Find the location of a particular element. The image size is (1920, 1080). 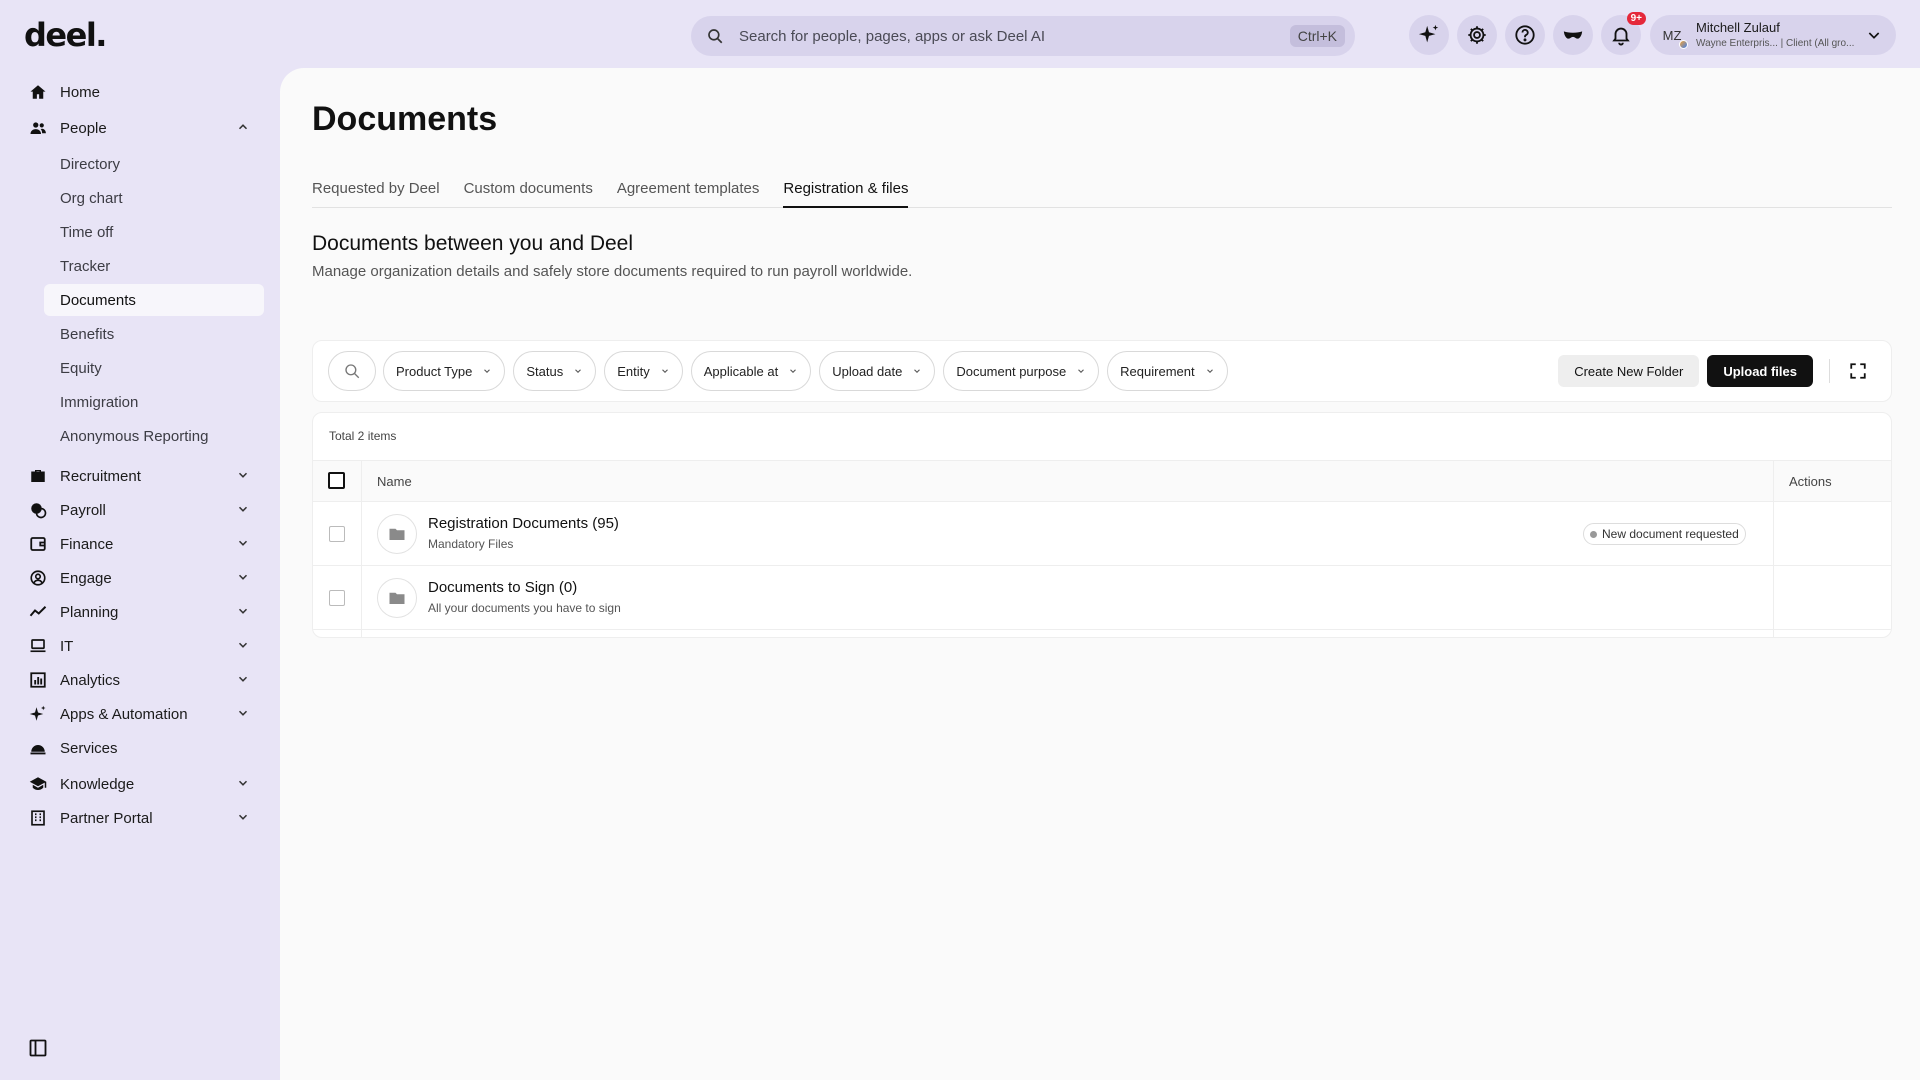

user-name: Mitchell Zulauf is located at coordinates (1738, 28).